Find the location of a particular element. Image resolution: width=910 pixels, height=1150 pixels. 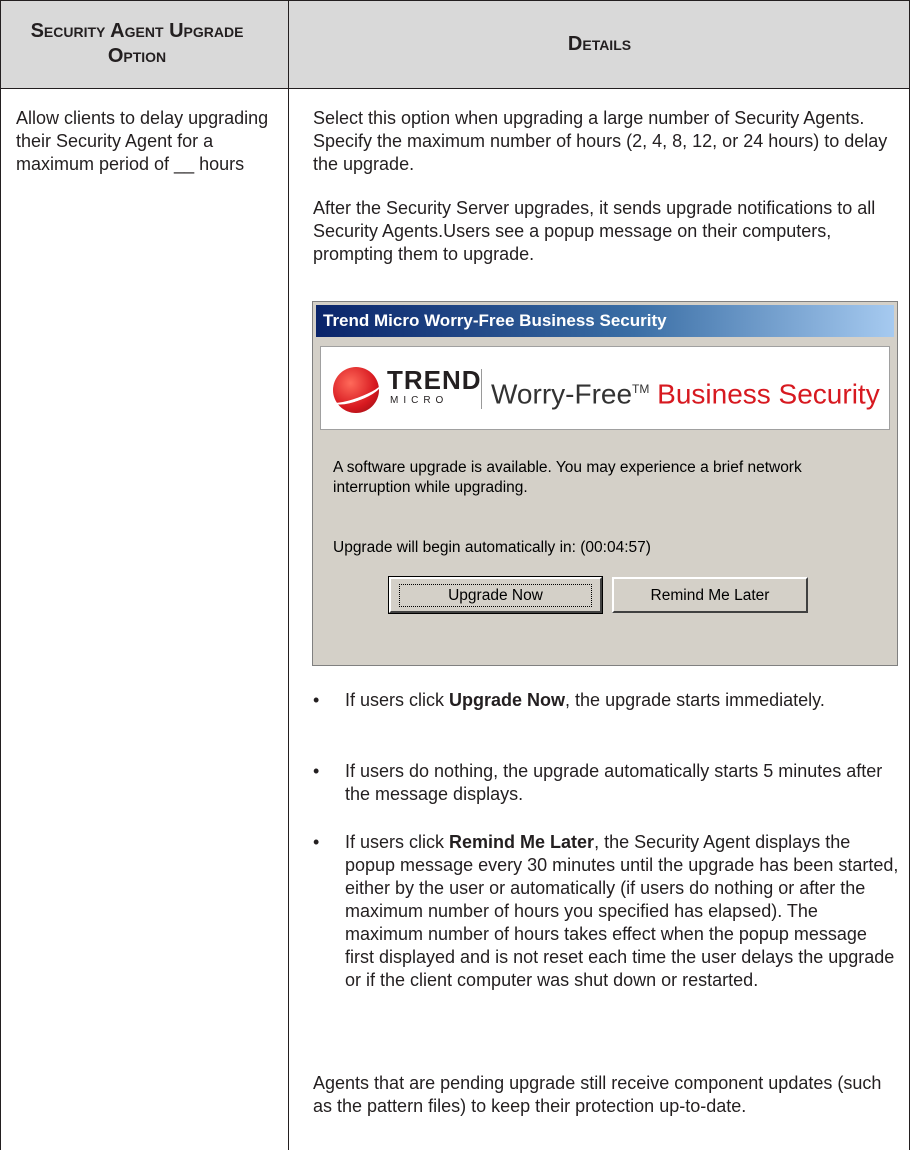

upgrade-now-label: Upgrade Now is located at coordinates (495, 595).